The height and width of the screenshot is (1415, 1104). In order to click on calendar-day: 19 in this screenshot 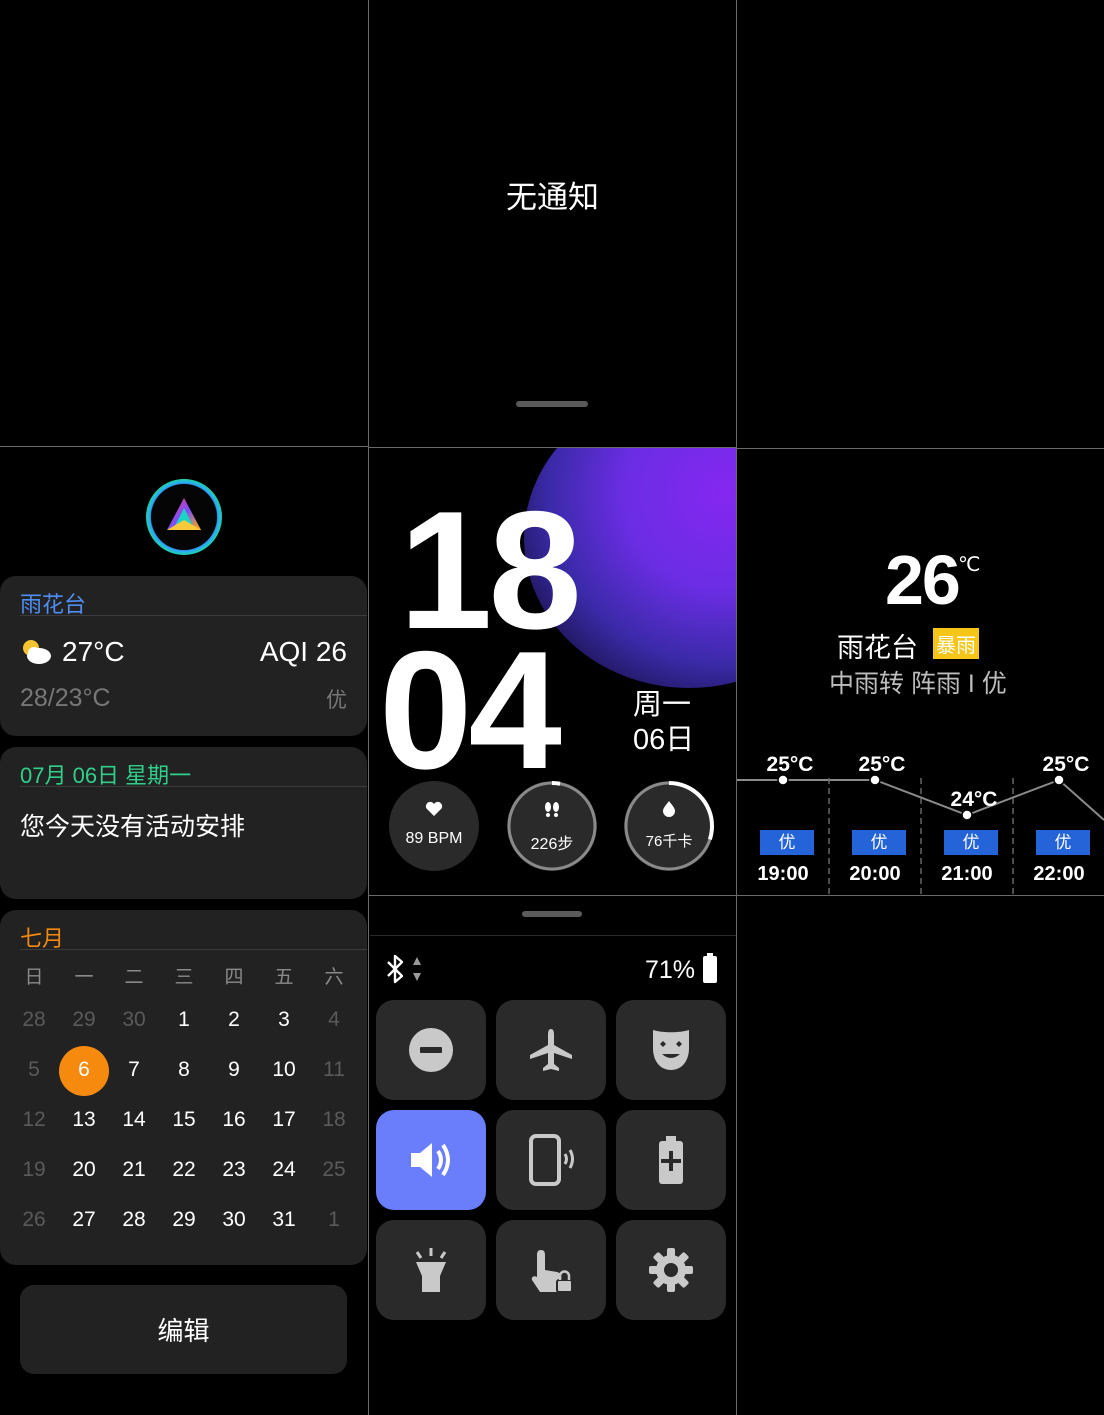, I will do `click(34, 1170)`.